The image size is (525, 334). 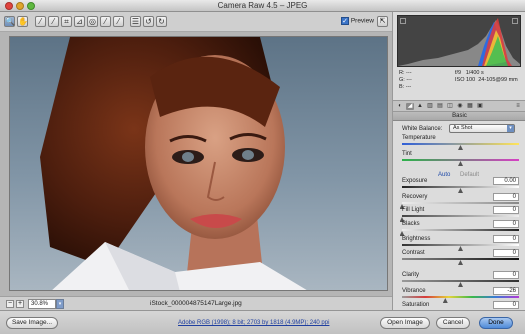 I want to click on shutter-value: 1/400 s, so click(x=474, y=73).